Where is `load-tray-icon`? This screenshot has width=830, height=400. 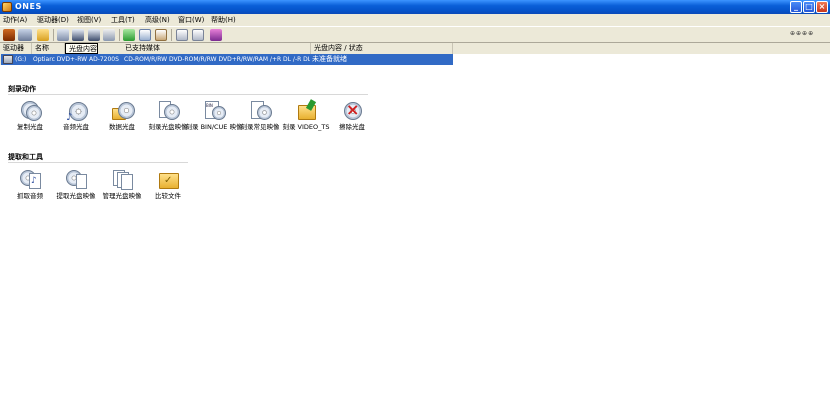
load-tray-icon is located at coordinates (94, 35).